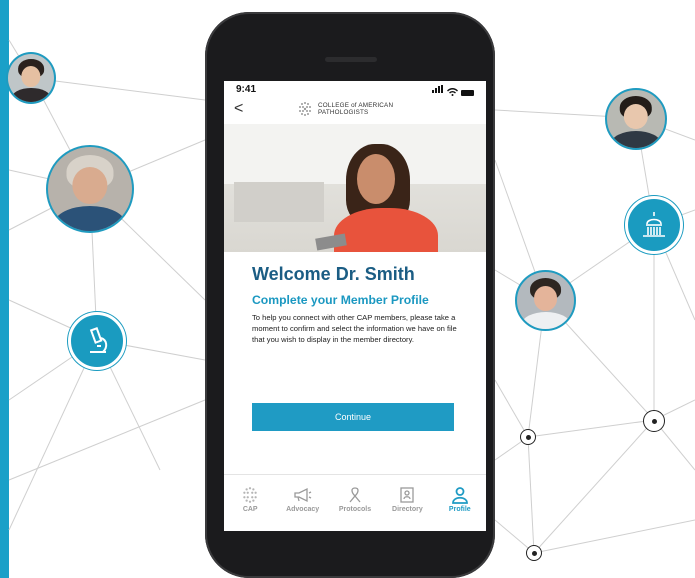  What do you see at coordinates (438, 90) in the screenshot?
I see `signal-icon` at bounding box center [438, 90].